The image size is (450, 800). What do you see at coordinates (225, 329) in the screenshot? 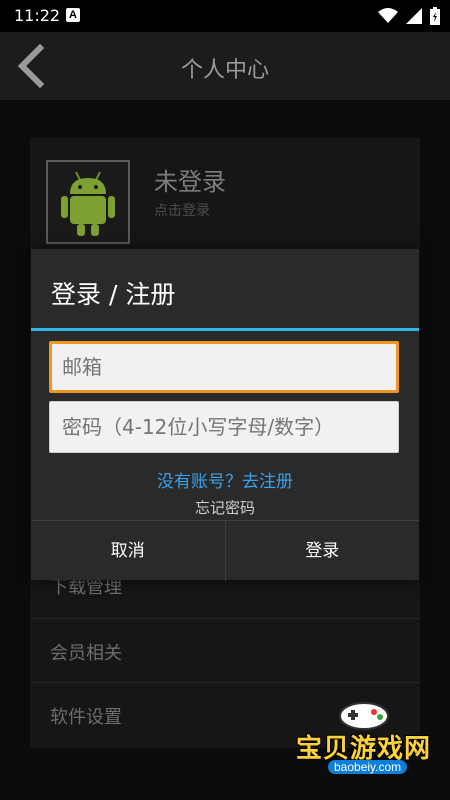
I see `dialog-title-divider` at bounding box center [225, 329].